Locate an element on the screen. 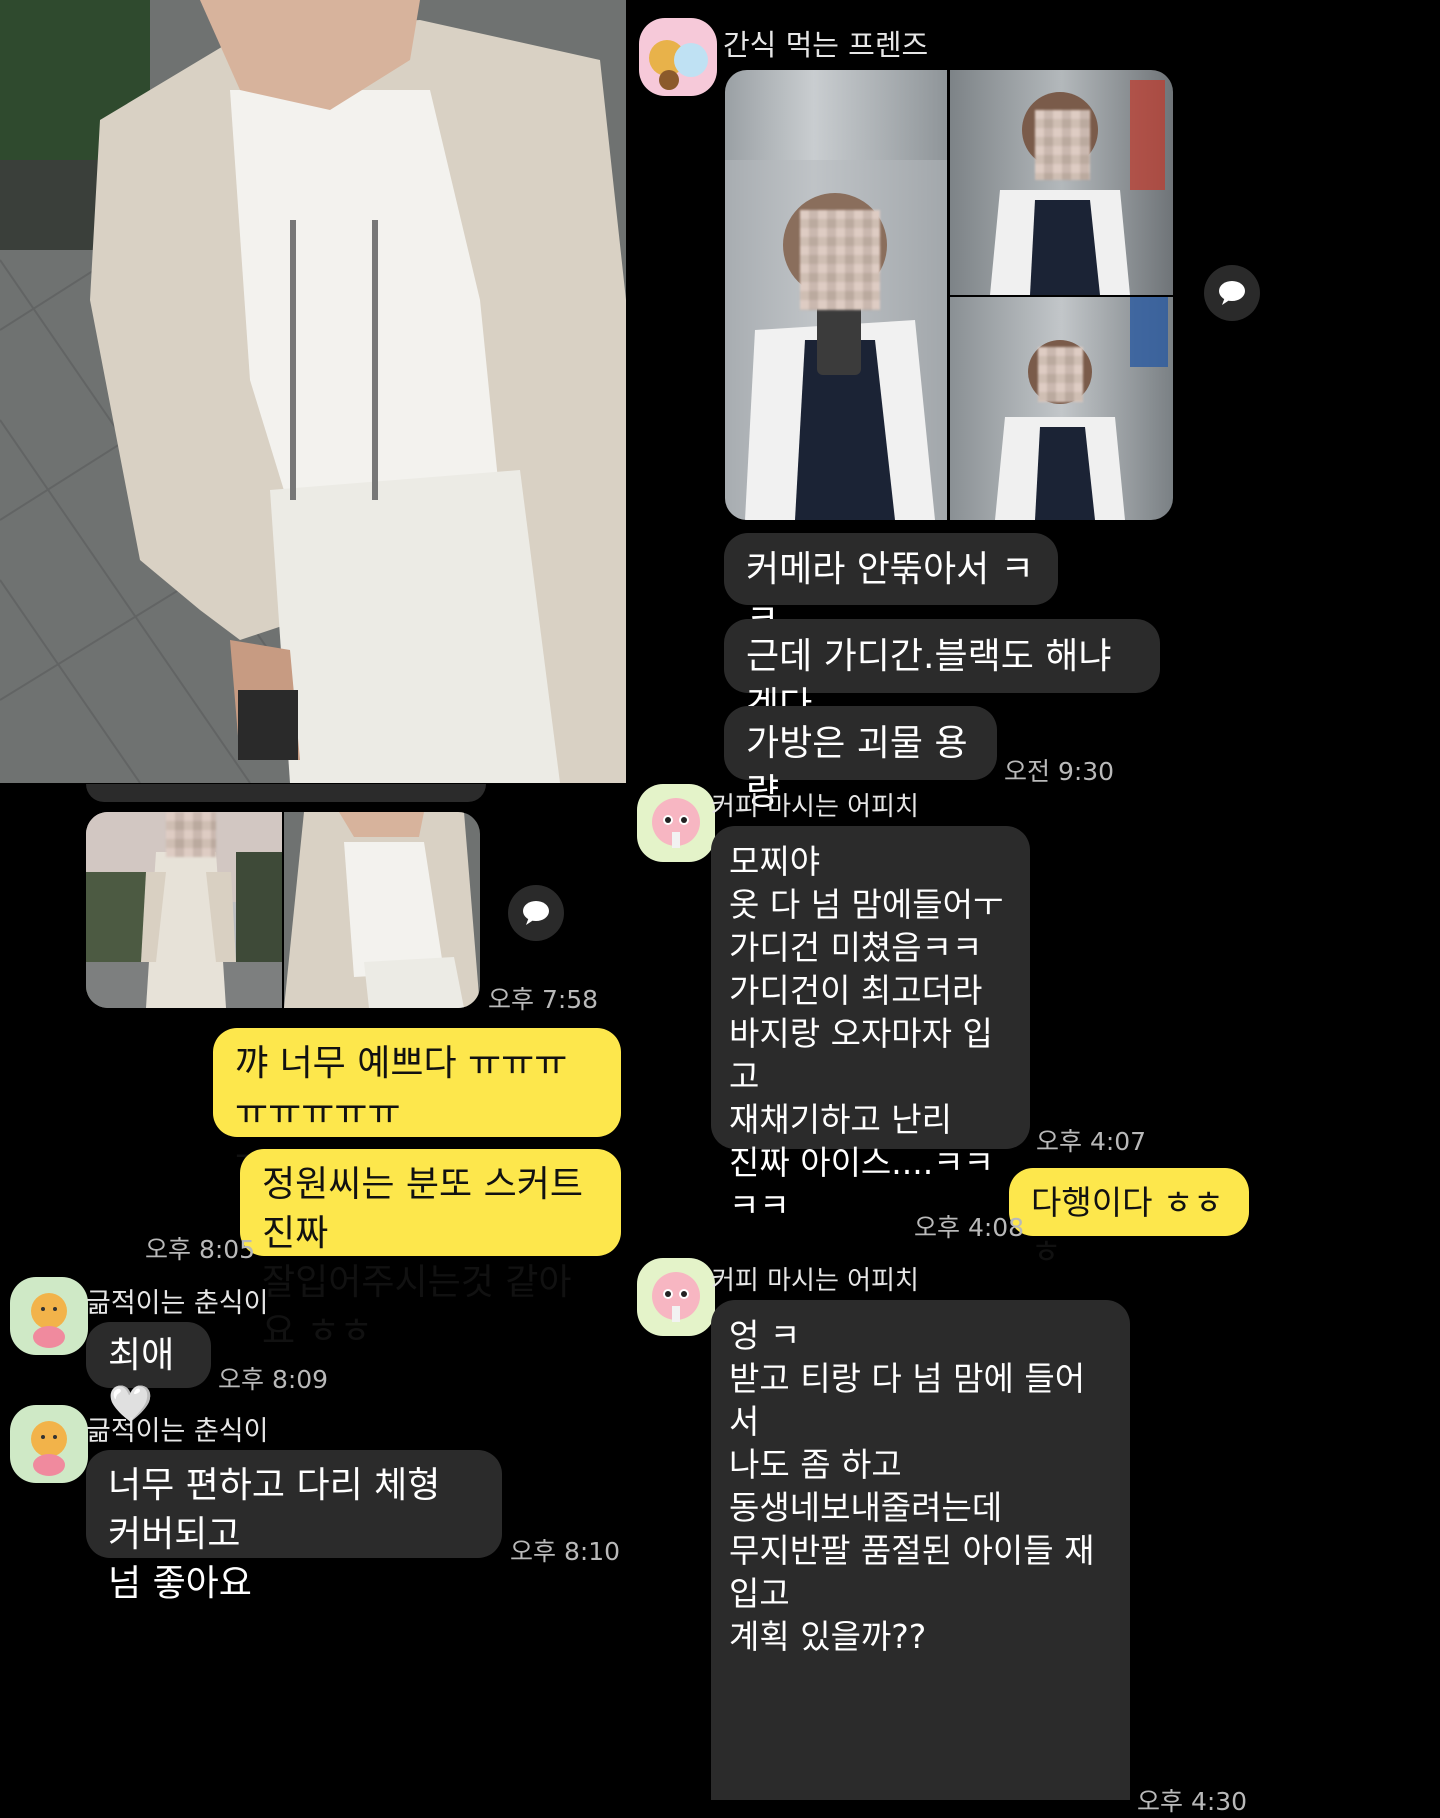 The width and height of the screenshot is (1440, 1818). message-time: 오후 4:30 is located at coordinates (1192, 1801).